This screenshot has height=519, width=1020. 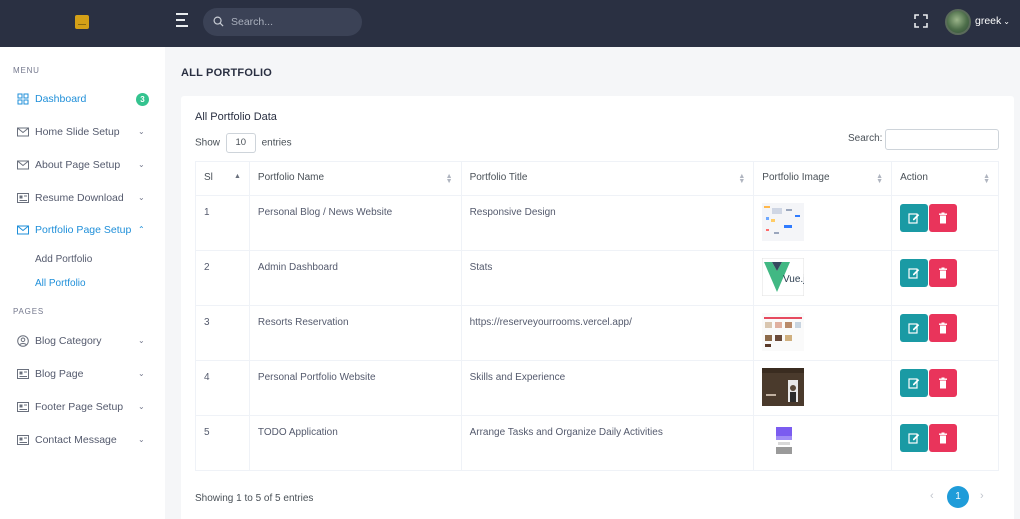 I want to click on pages-section-title: PAGES, so click(x=28, y=311).